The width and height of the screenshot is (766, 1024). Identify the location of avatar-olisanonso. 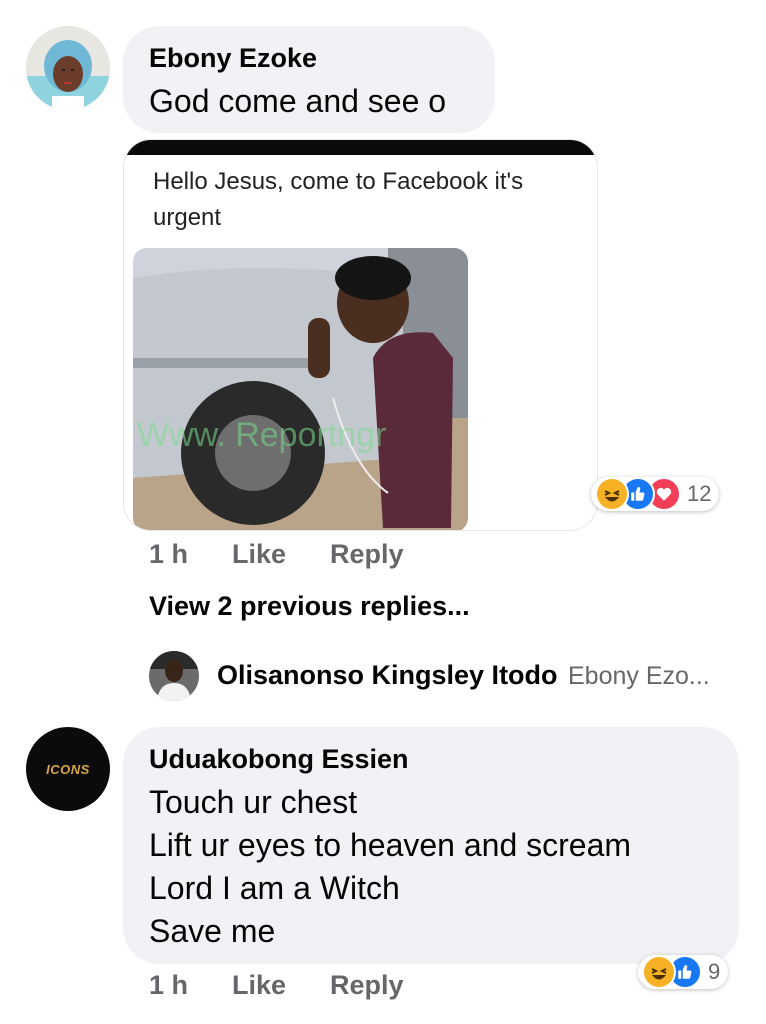
(174, 676).